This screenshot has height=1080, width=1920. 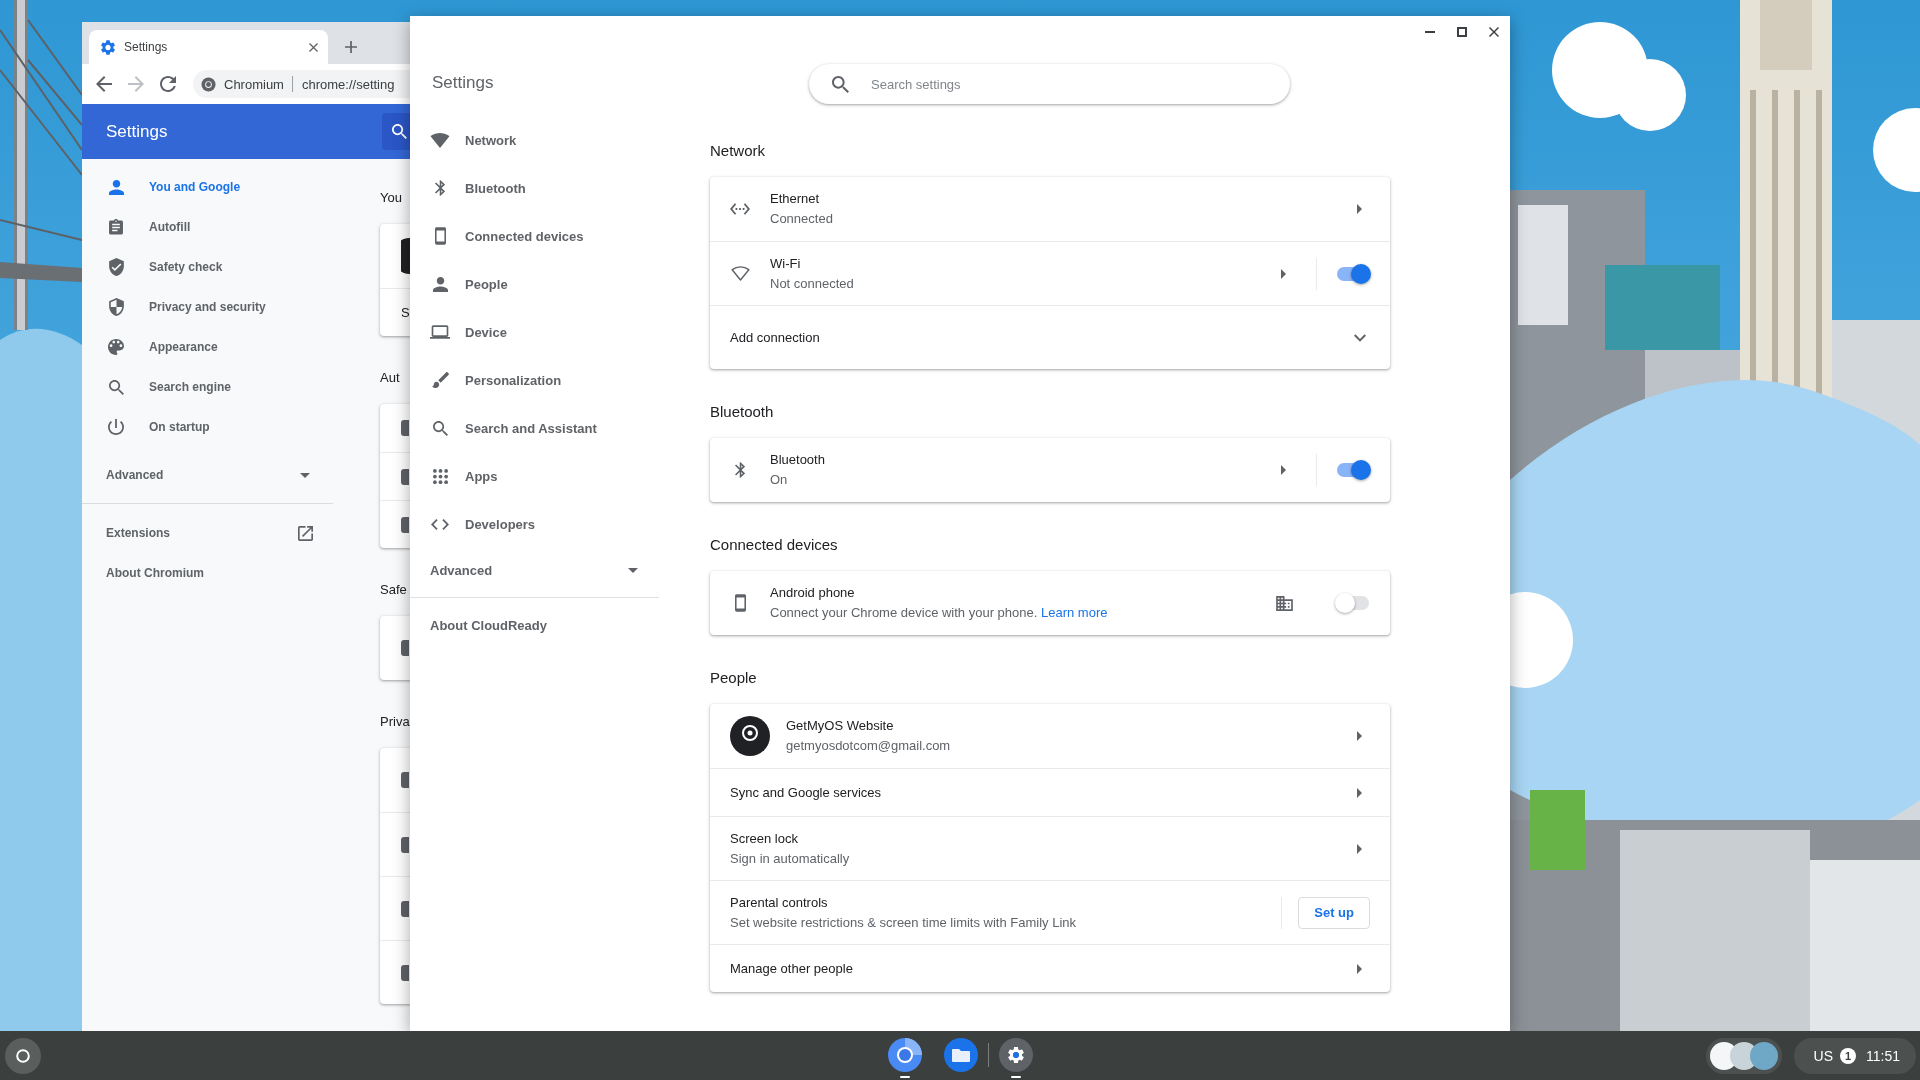 I want to click on search-field, so click(x=396, y=131).